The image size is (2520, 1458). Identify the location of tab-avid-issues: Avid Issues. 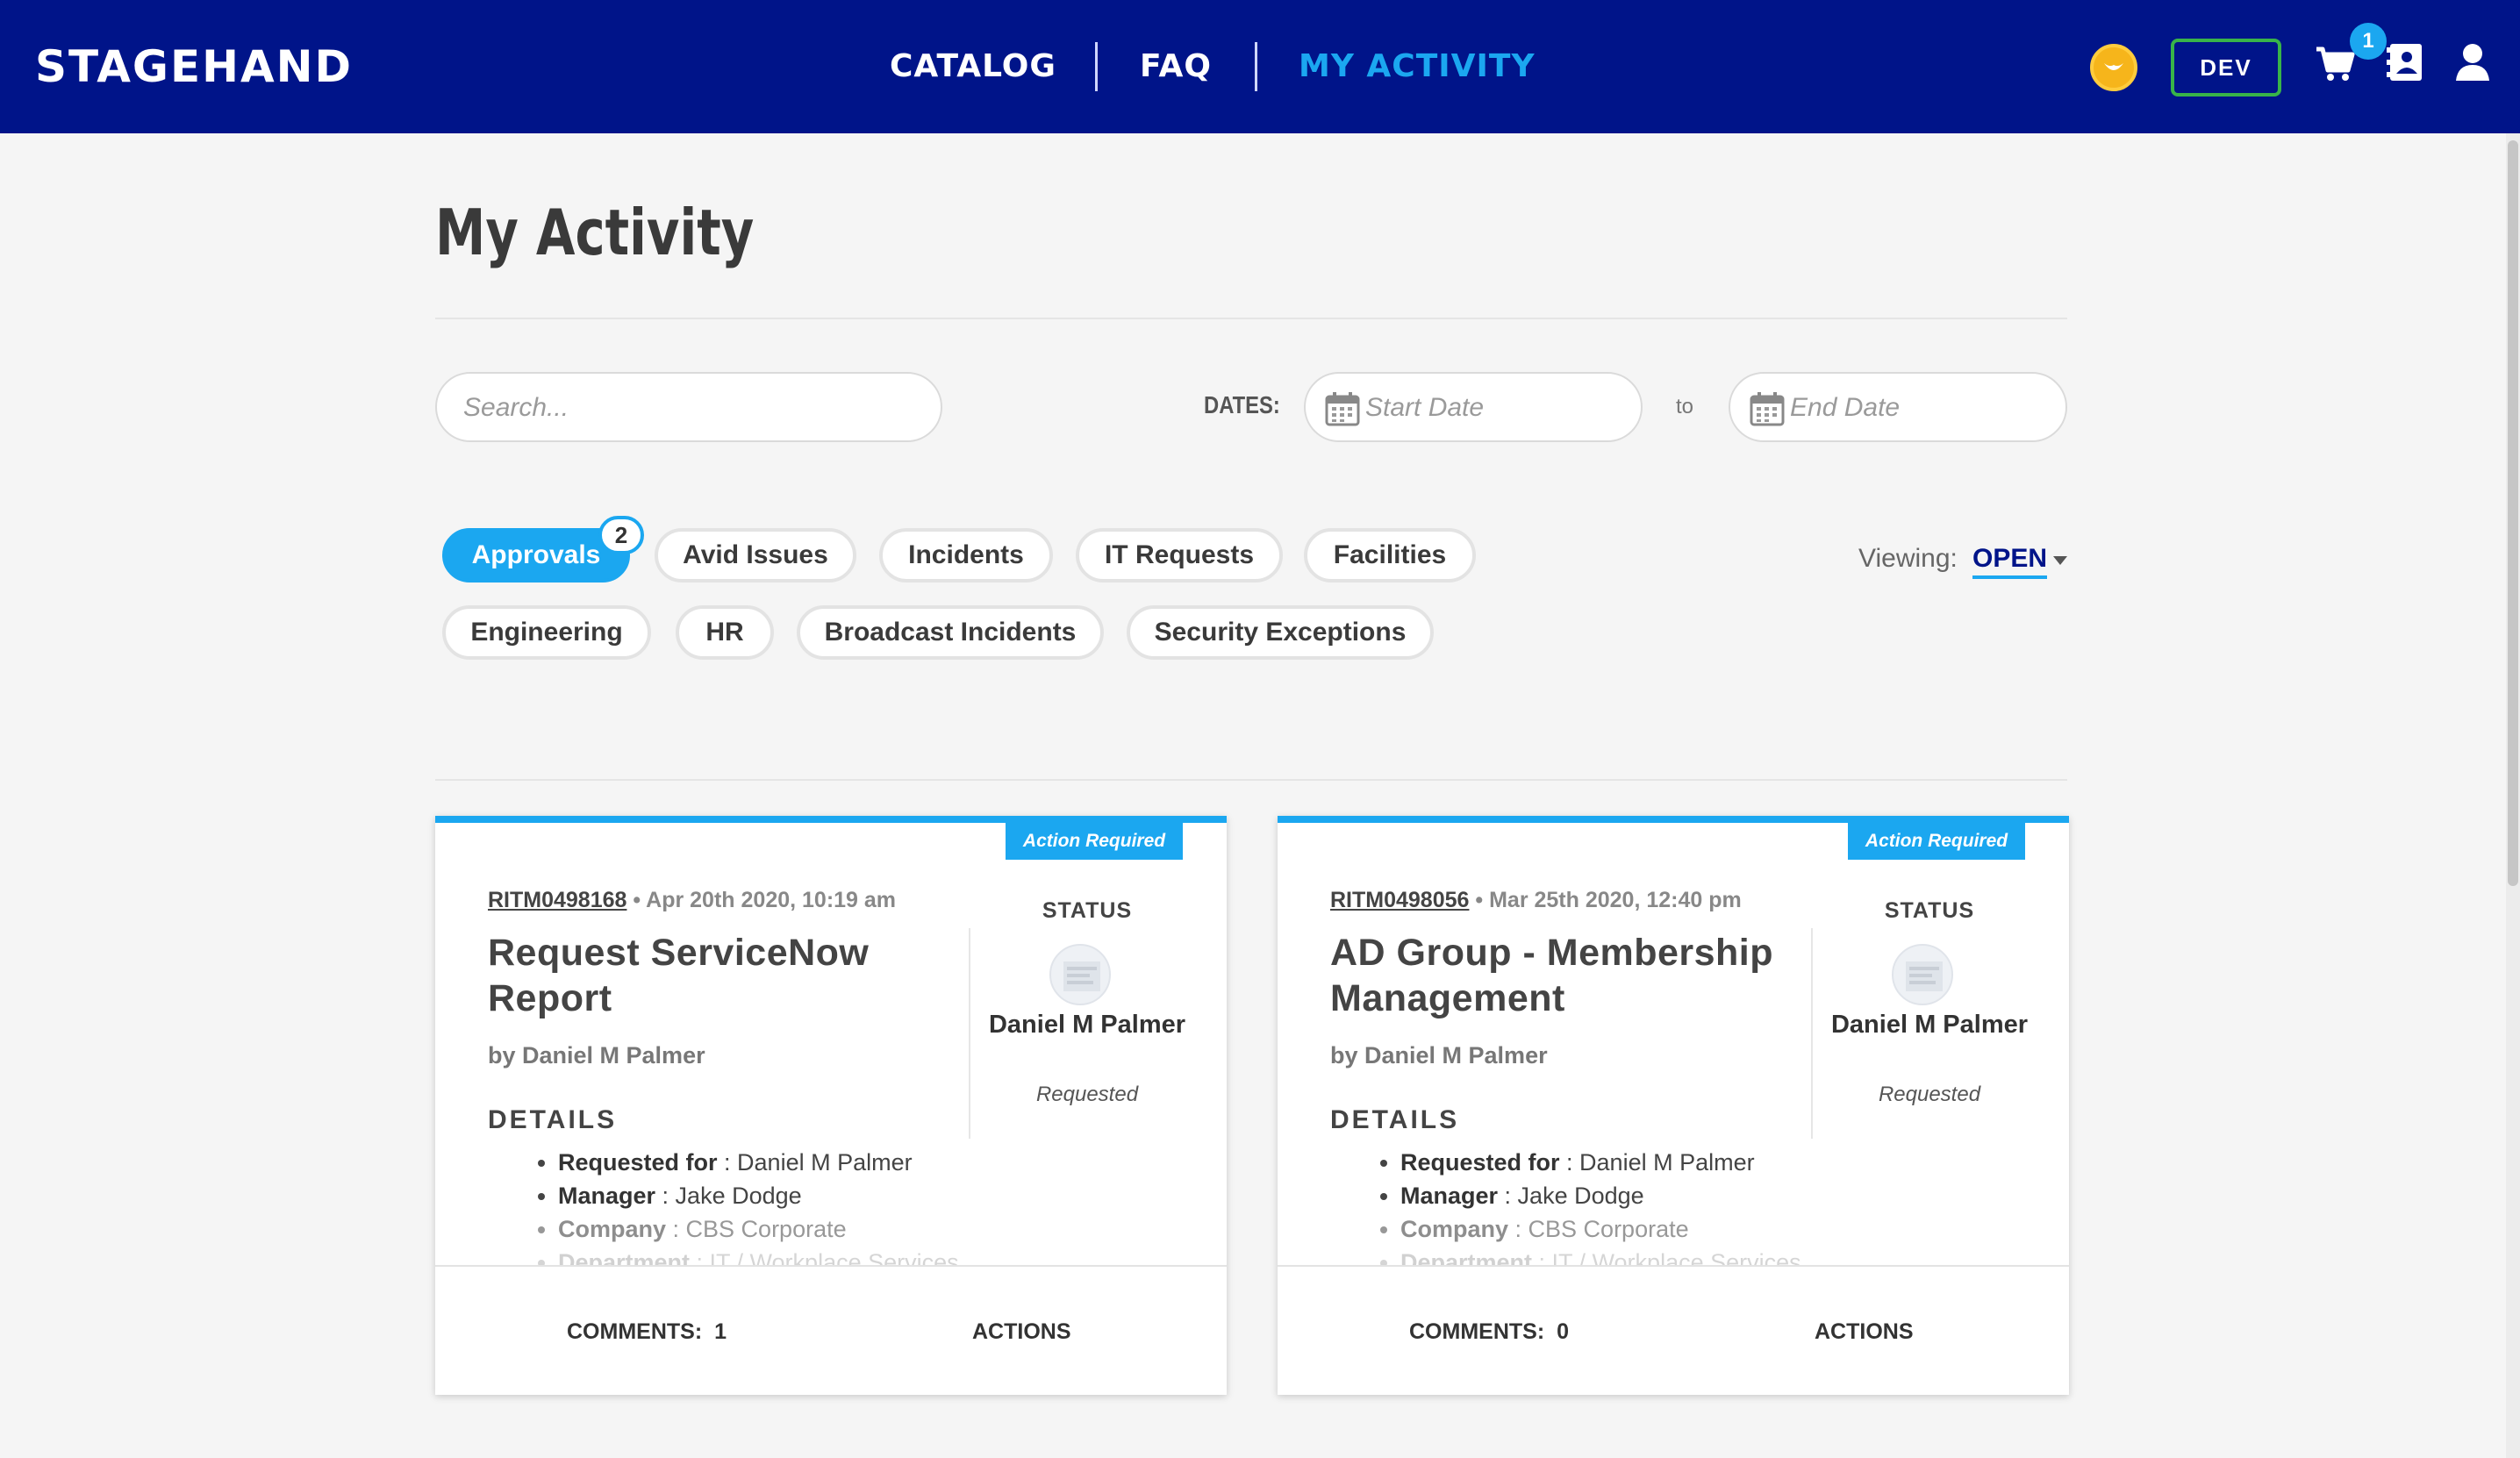
(755, 555).